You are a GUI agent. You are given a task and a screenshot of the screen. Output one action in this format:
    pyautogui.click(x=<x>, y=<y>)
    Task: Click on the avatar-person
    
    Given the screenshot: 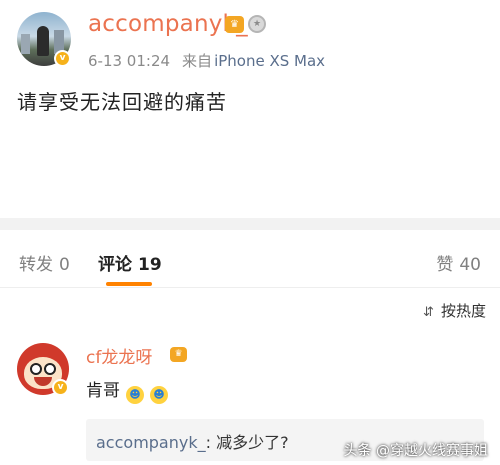 What is the action you would take?
    pyautogui.click(x=43, y=41)
    